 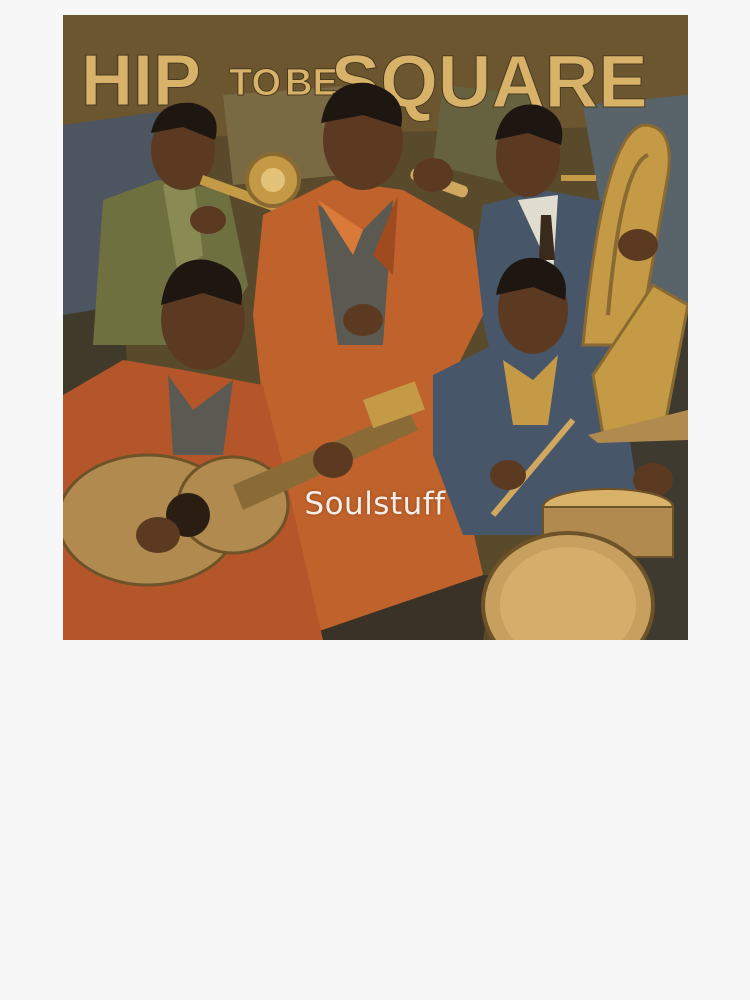 I want to click on title-word-to: TO, so click(x=255, y=83).